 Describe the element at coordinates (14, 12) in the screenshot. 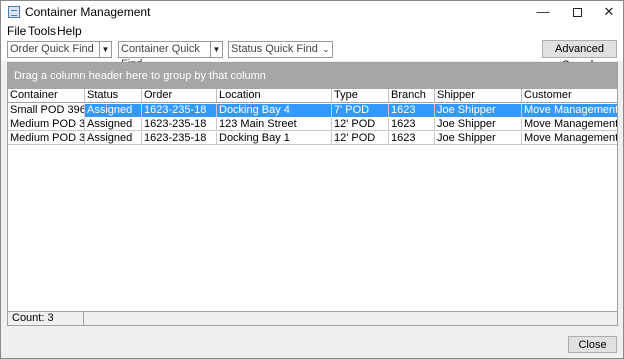

I see `app-icon` at that location.